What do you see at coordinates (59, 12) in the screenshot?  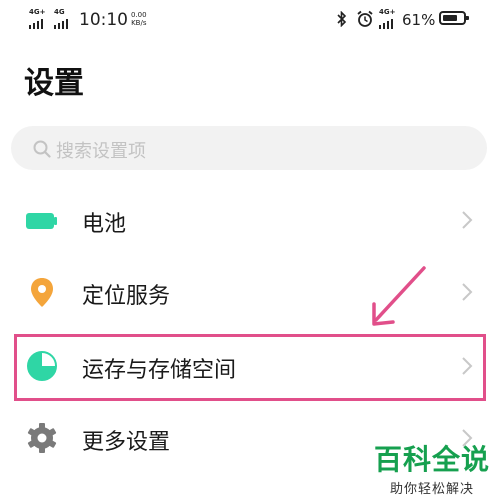 I see `sim2-network-type: 4G` at bounding box center [59, 12].